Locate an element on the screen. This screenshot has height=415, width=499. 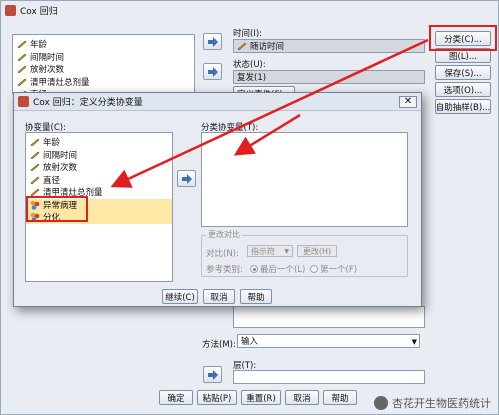
main-title: Cox 回归 is located at coordinates (39, 11).